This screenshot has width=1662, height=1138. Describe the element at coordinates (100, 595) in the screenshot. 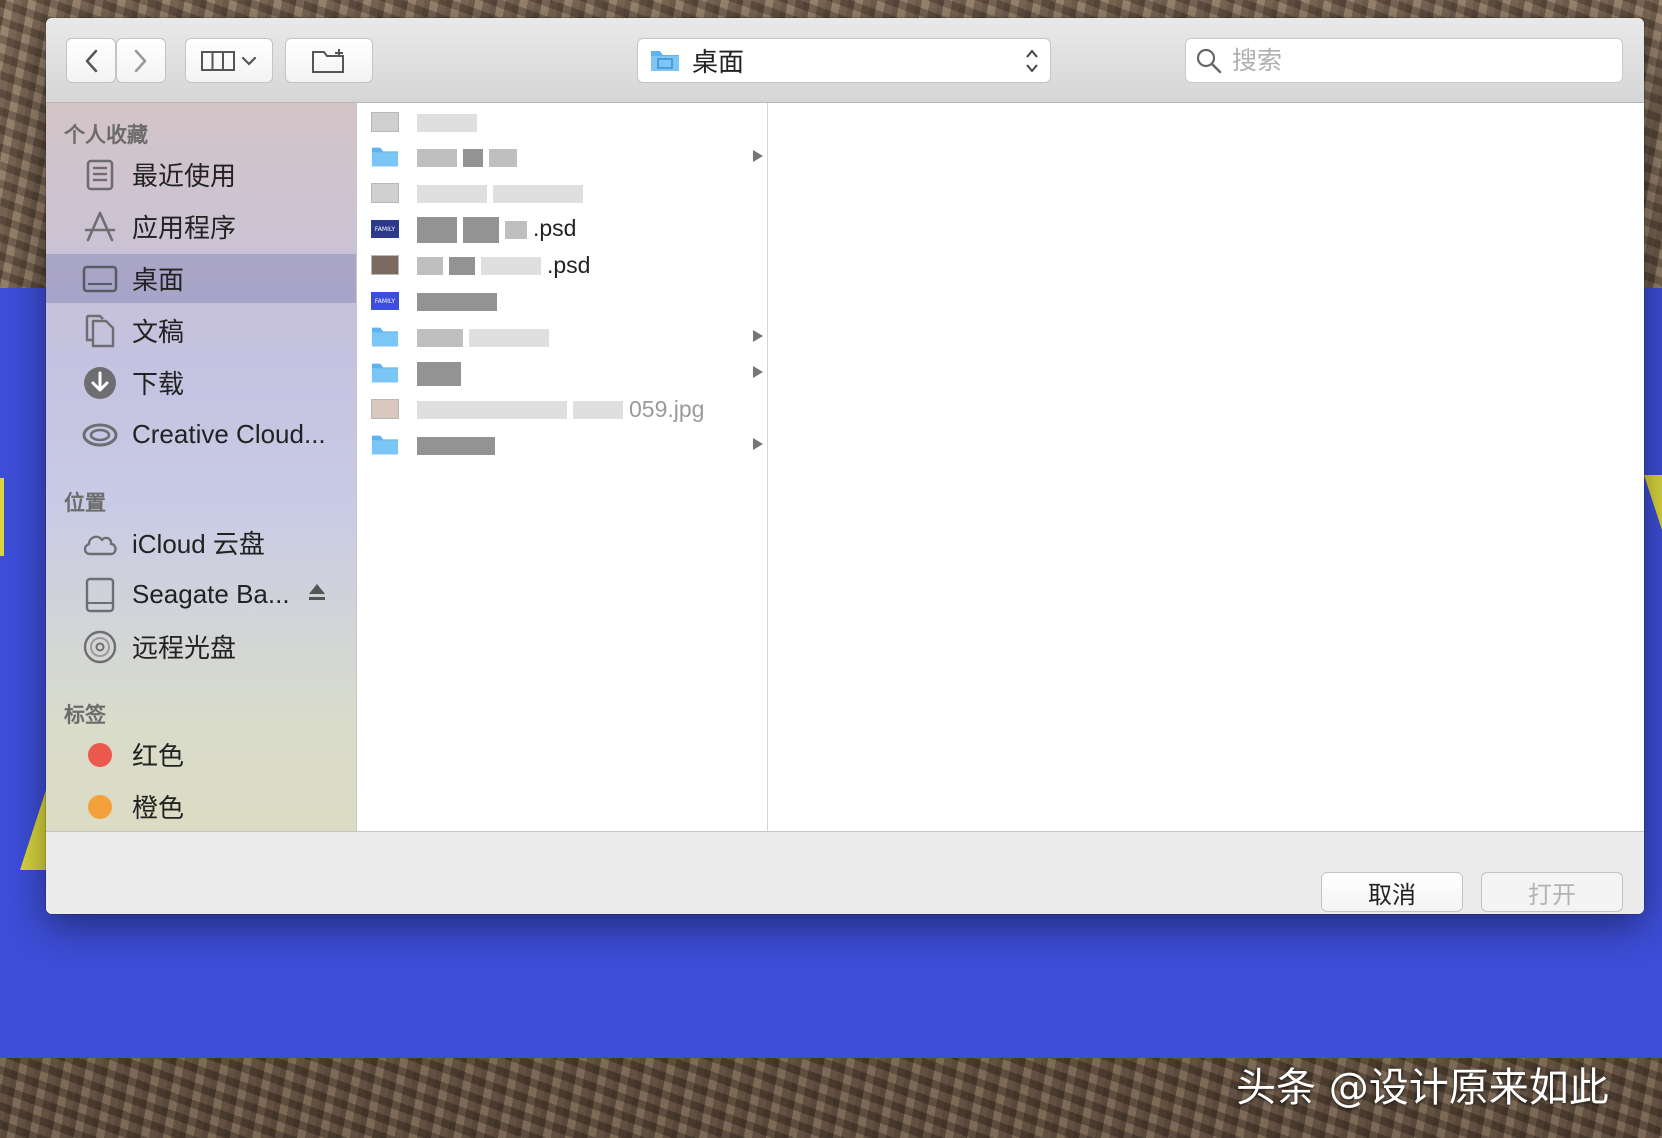

I see `external-drive-icon` at that location.